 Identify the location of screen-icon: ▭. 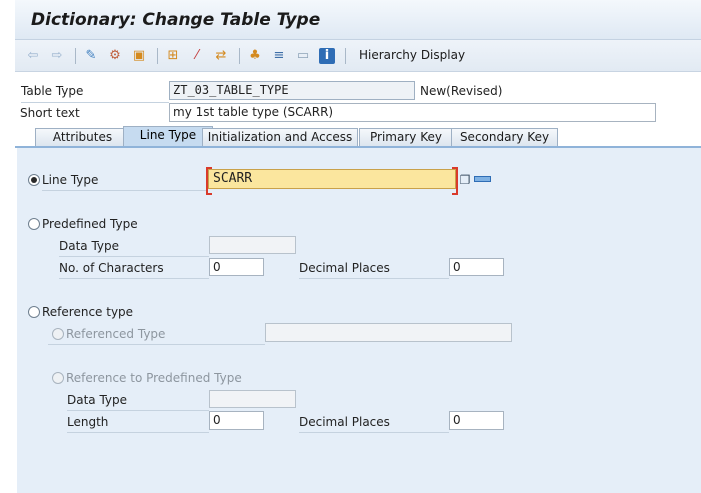
(303, 56).